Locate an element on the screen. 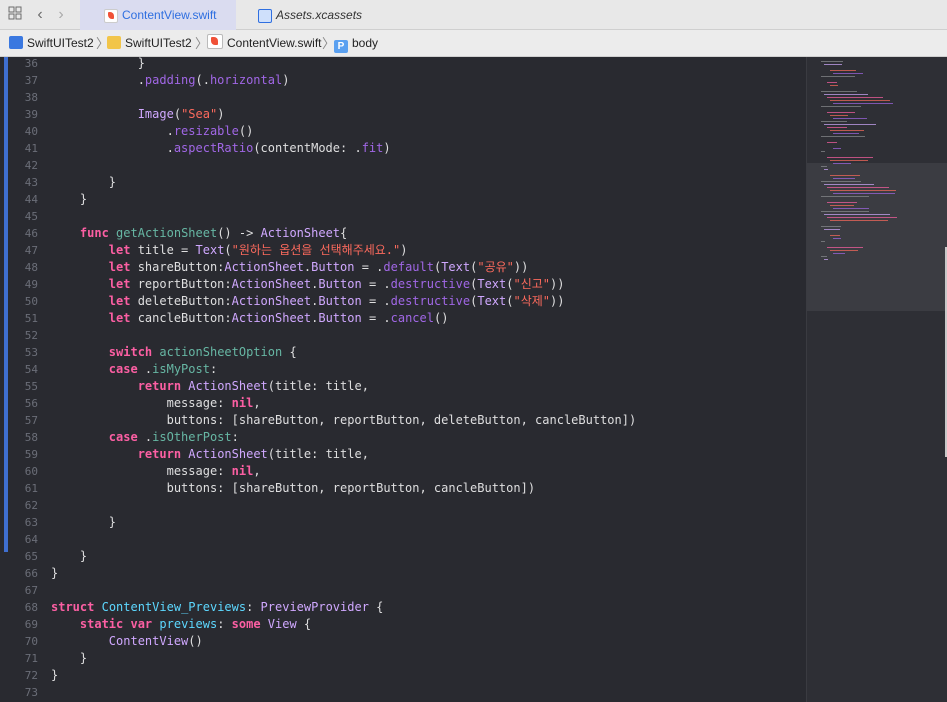 Image resolution: width=947 pixels, height=702 pixels. tab-label: Assets.xcassets is located at coordinates (319, 15).